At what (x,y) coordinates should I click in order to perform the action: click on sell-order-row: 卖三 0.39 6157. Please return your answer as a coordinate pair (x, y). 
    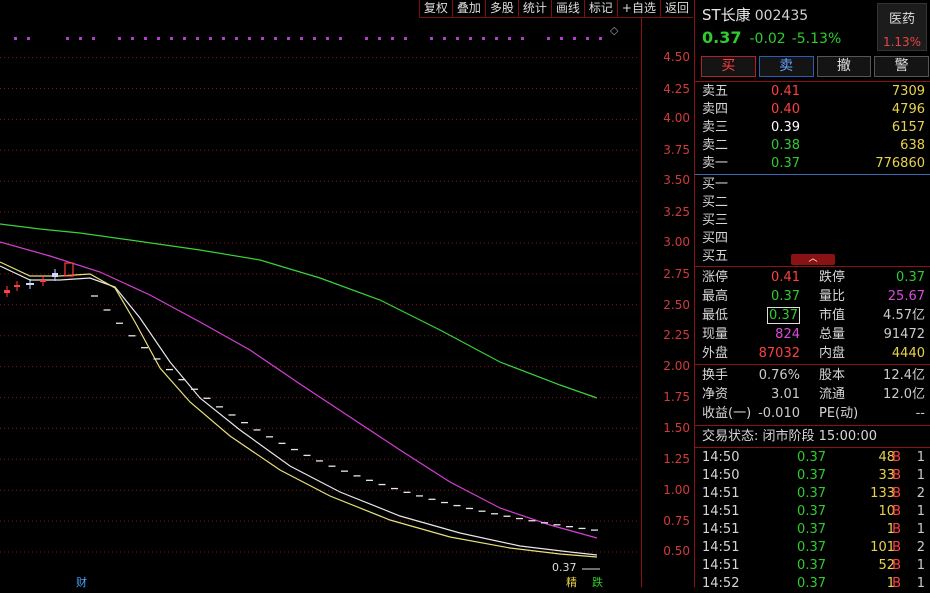
    Looking at the image, I should click on (812, 128).